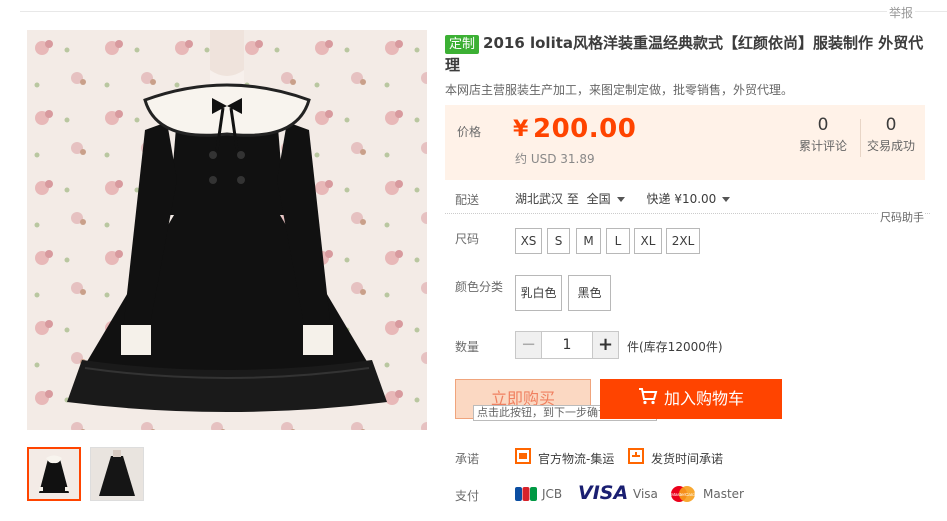 The image size is (947, 521). What do you see at coordinates (636, 456) in the screenshot?
I see `delivery-time-icon` at bounding box center [636, 456].